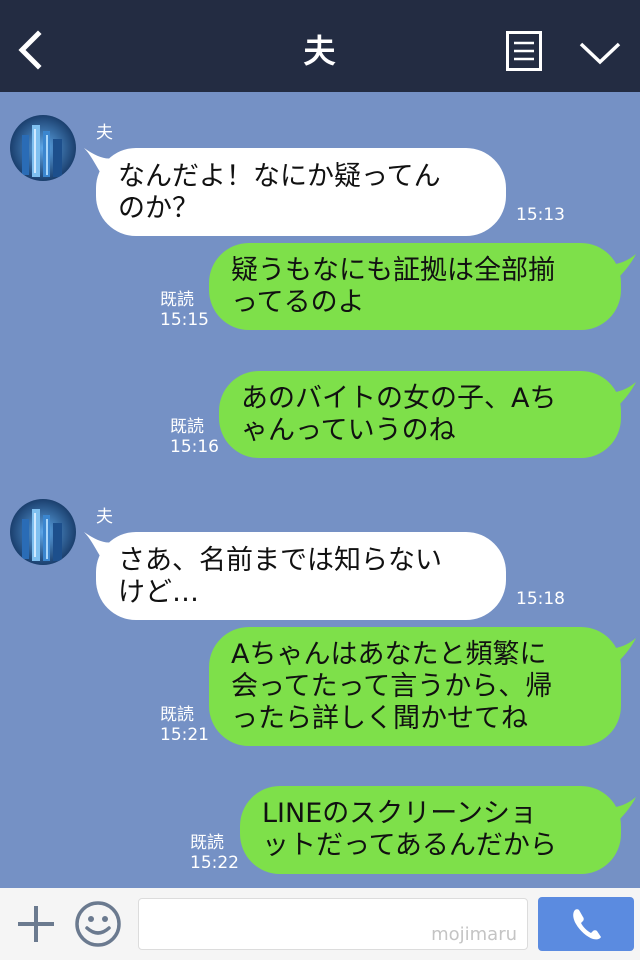 This screenshot has height=960, width=640. I want to click on chat-title: 夫, so click(320, 51).